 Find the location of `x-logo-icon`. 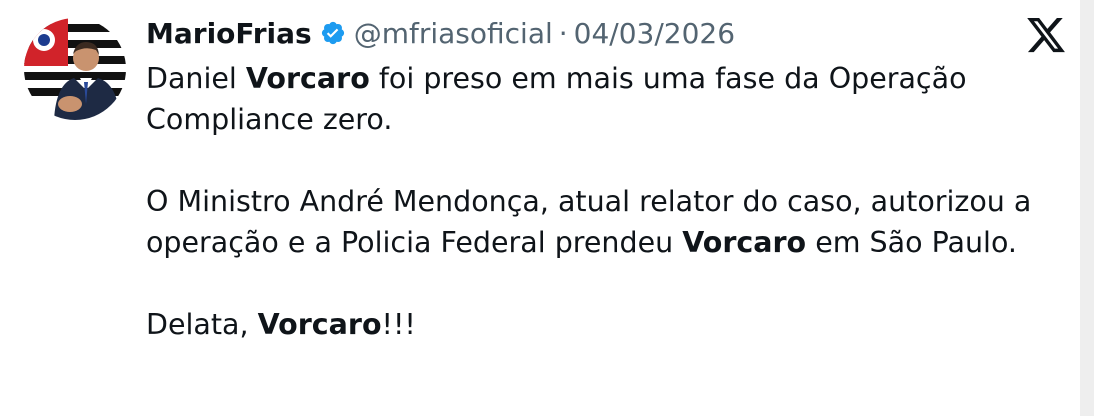

x-logo-icon is located at coordinates (1046, 35).